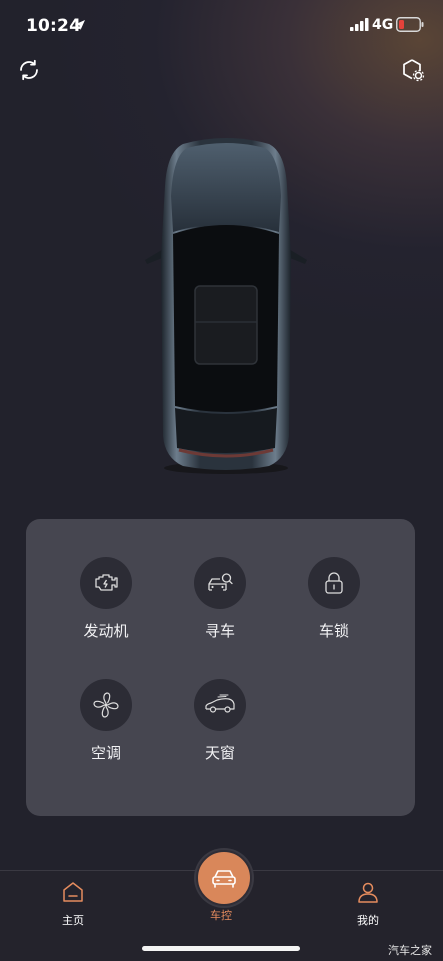  I want to click on lock-control: 车锁, so click(334, 599).